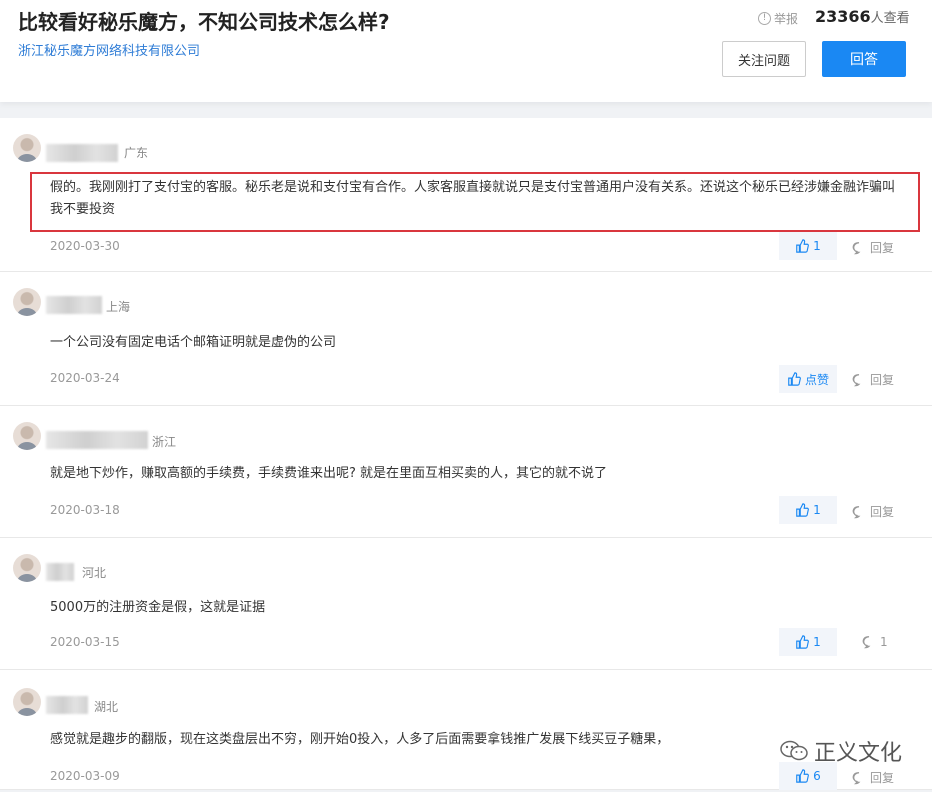  I want to click on view-count-number: 23366, so click(843, 16).